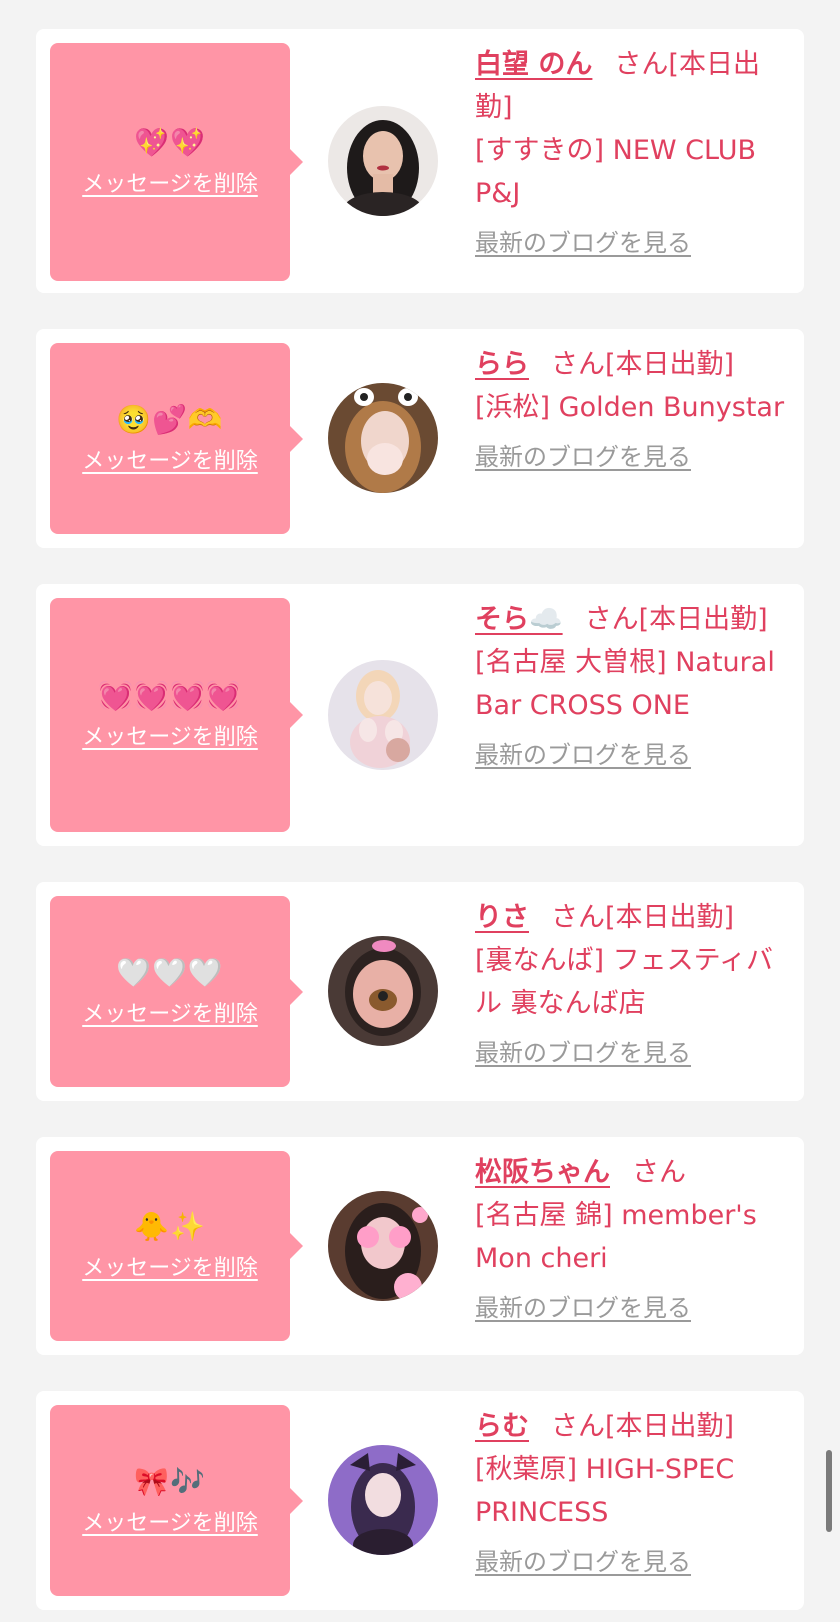 The height and width of the screenshot is (1622, 840). Describe the element at coordinates (170, 695) in the screenshot. I see `message-emoji: 💓💓💓💓` at that location.